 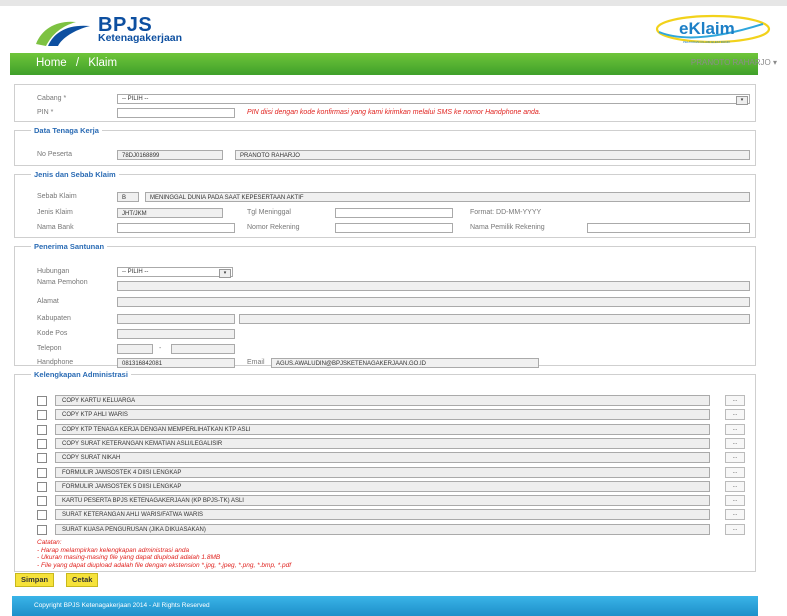 I want to click on breadcrumb: Home / Klaim, so click(x=76, y=63).